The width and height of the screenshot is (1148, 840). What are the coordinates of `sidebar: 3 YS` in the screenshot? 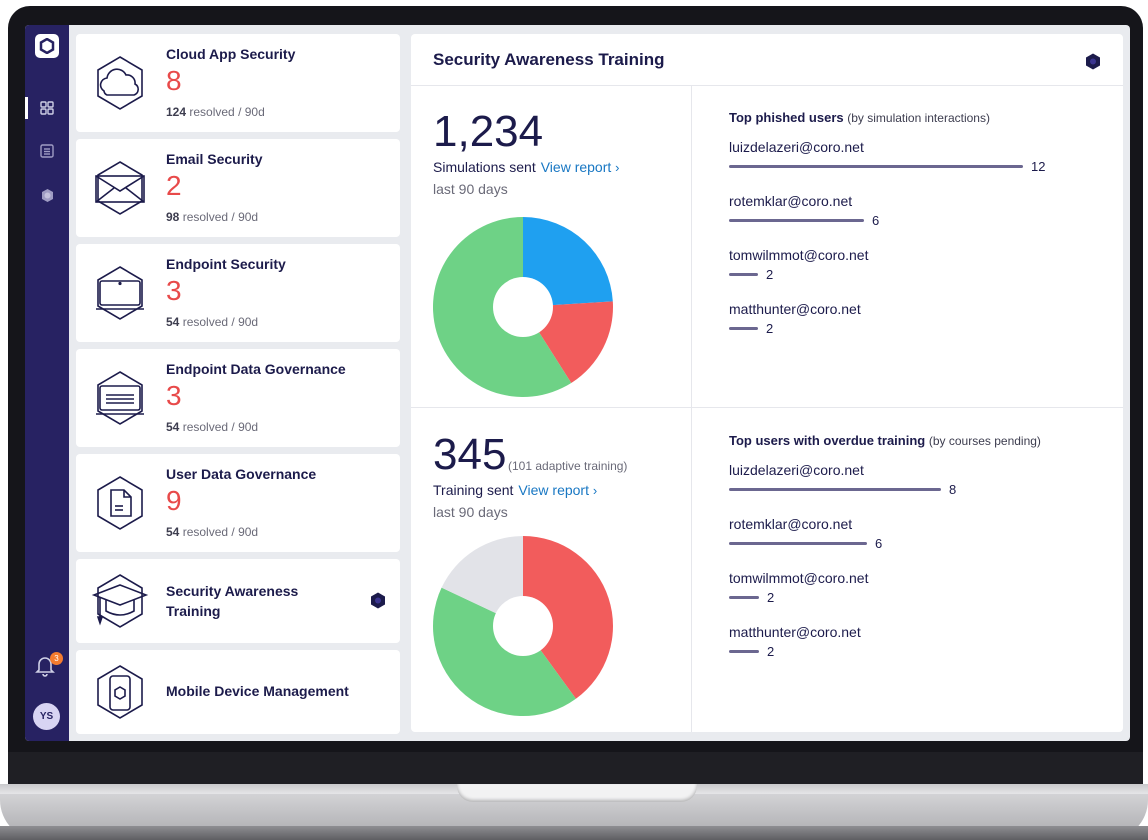 It's located at (47, 383).